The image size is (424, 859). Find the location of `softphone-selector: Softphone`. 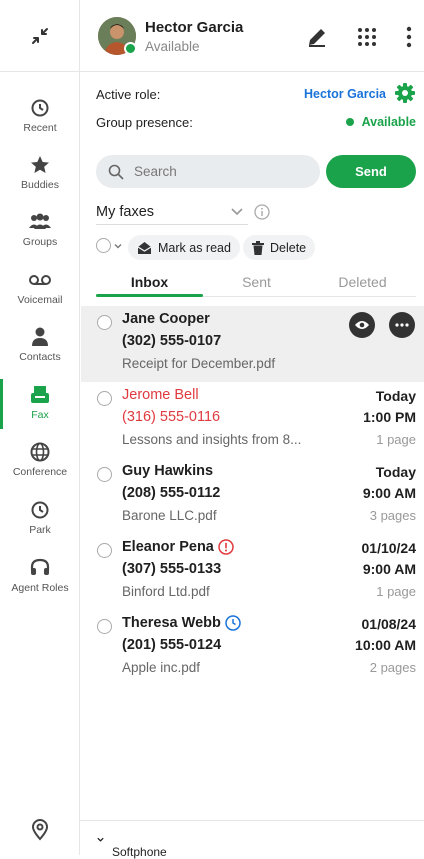

softphone-selector: Softphone is located at coordinates (131, 846).